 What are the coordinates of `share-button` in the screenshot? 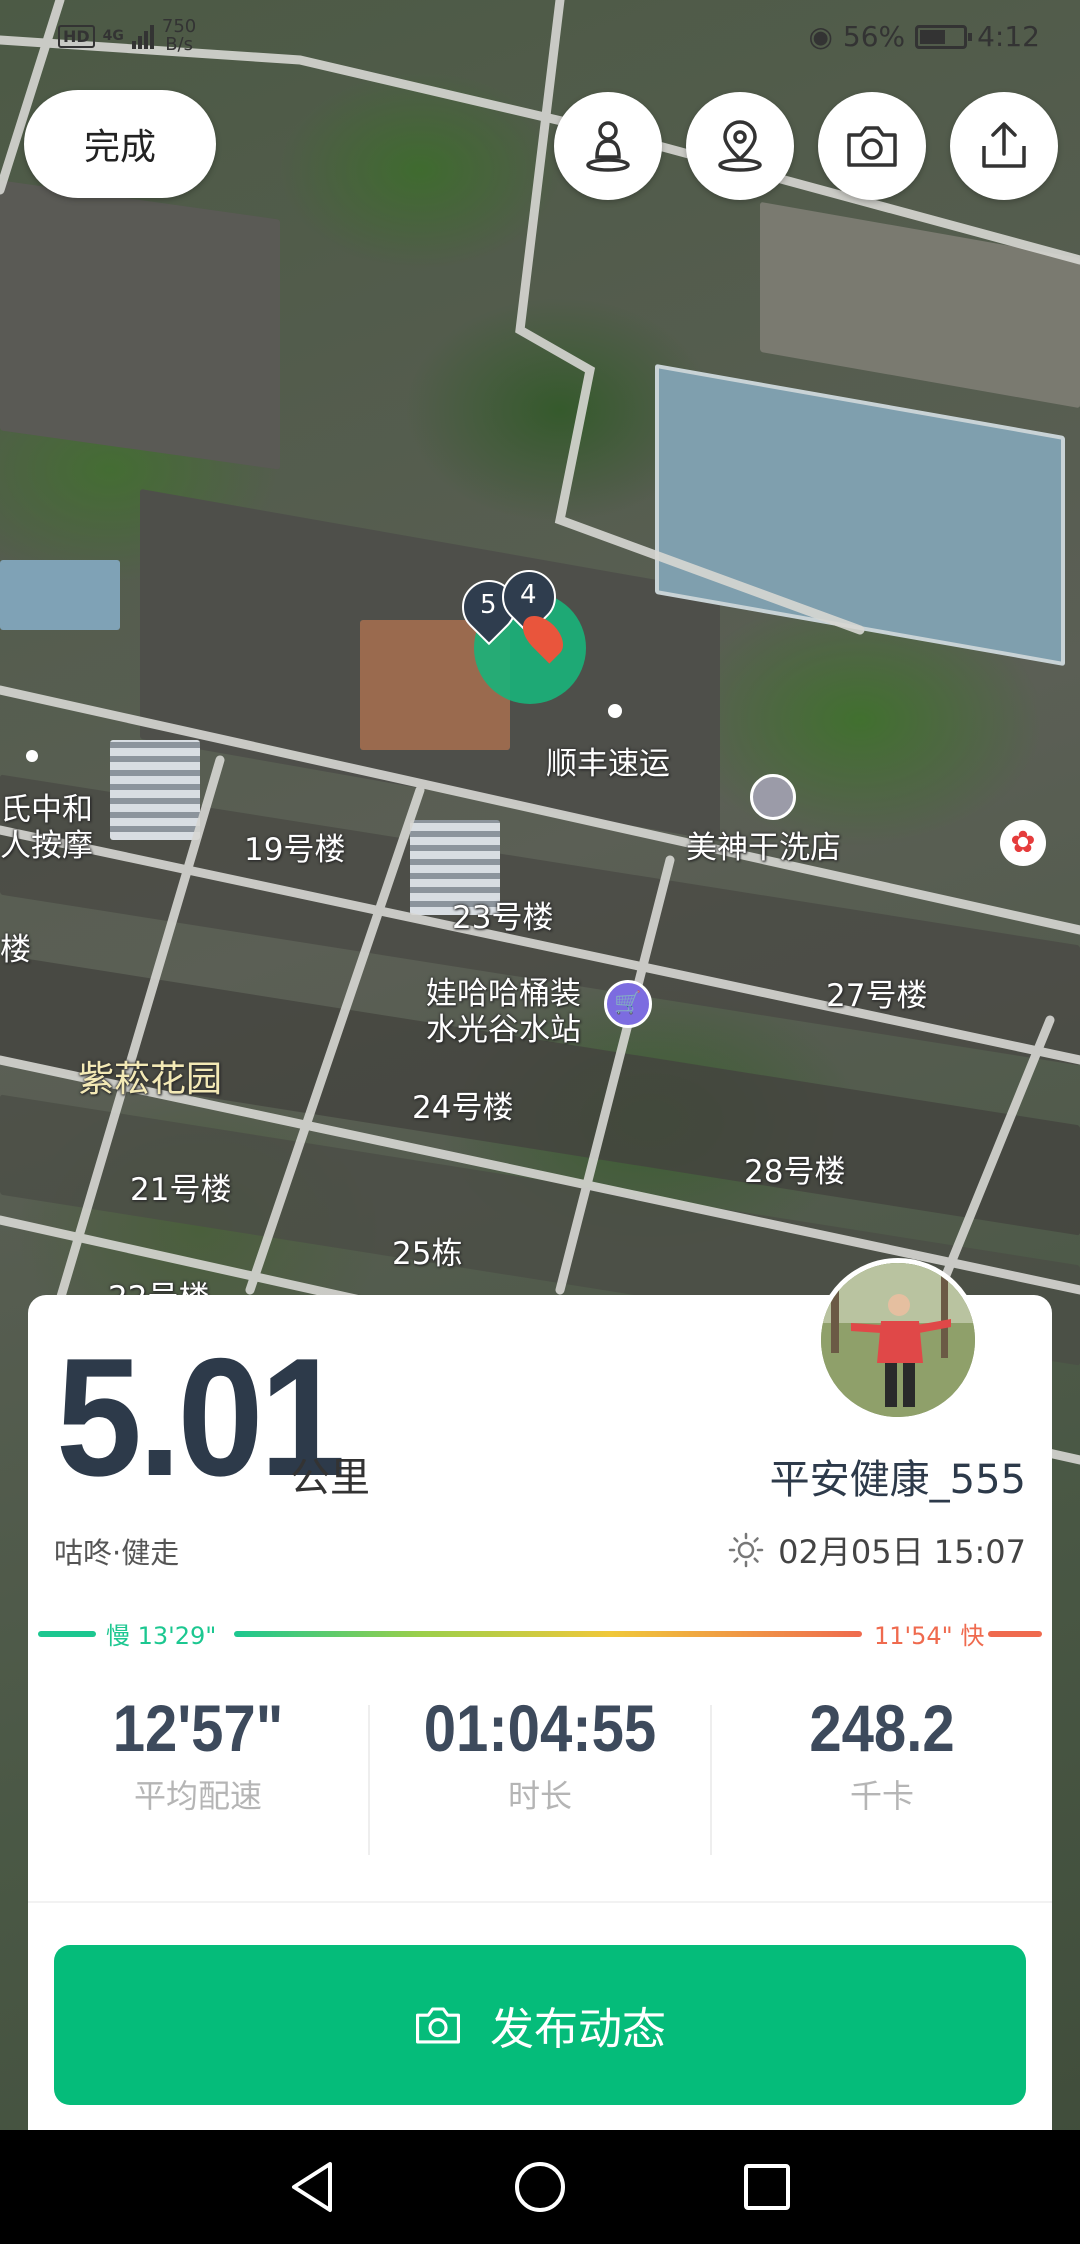 It's located at (1004, 146).